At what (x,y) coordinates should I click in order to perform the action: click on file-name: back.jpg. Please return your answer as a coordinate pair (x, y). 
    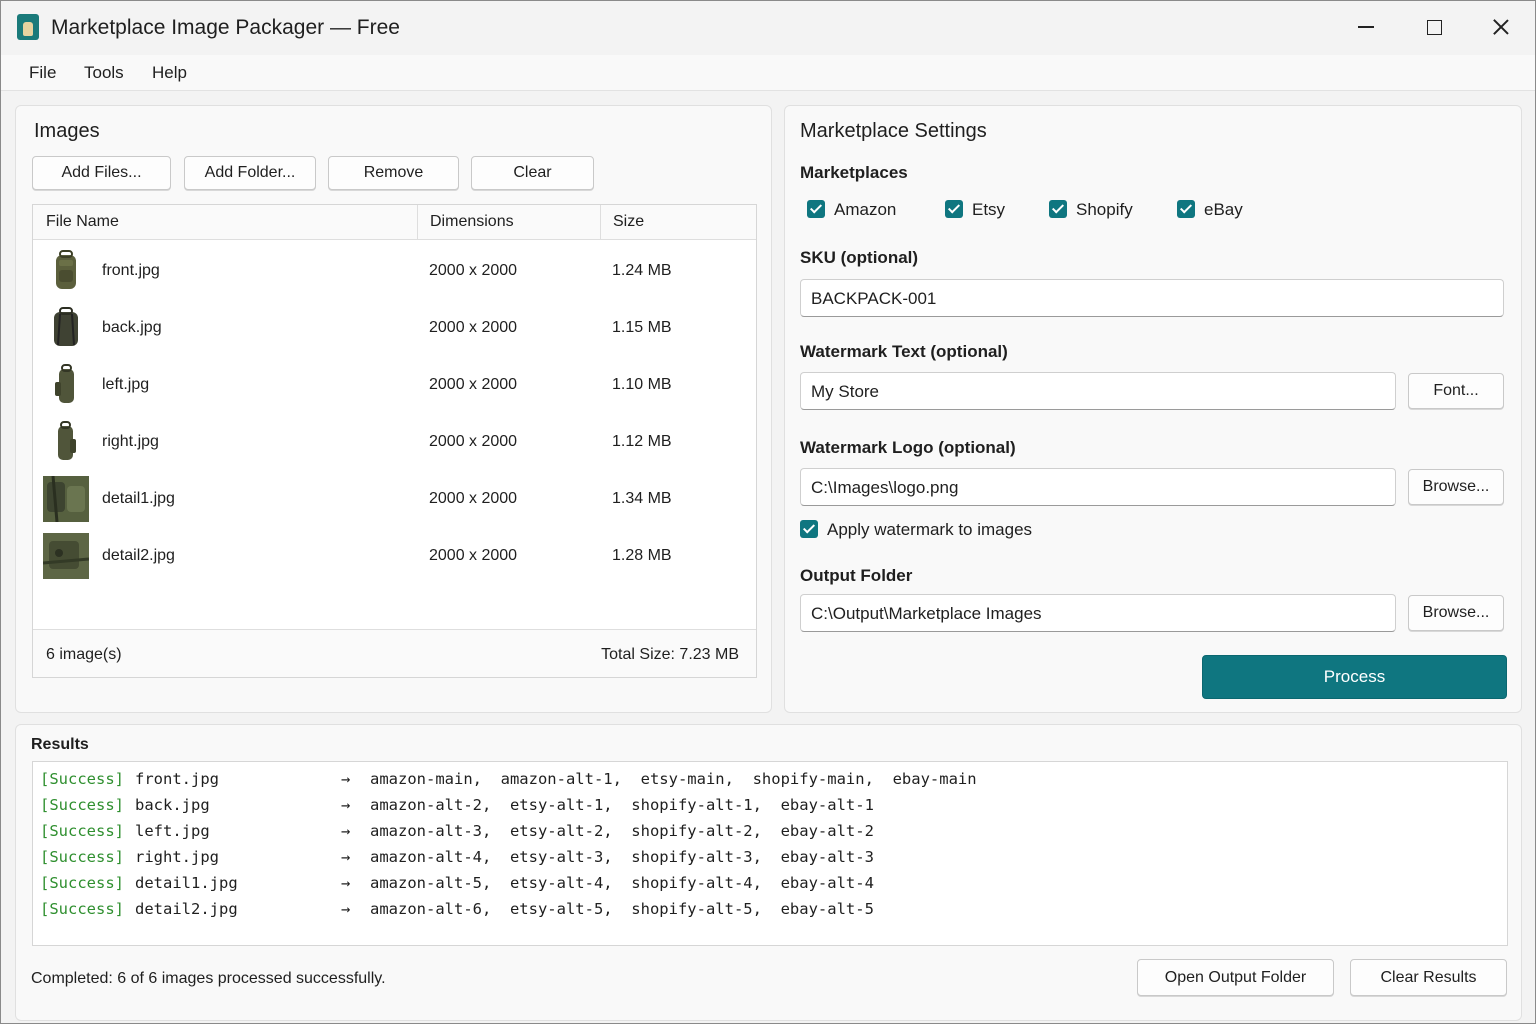
    Looking at the image, I should click on (132, 327).